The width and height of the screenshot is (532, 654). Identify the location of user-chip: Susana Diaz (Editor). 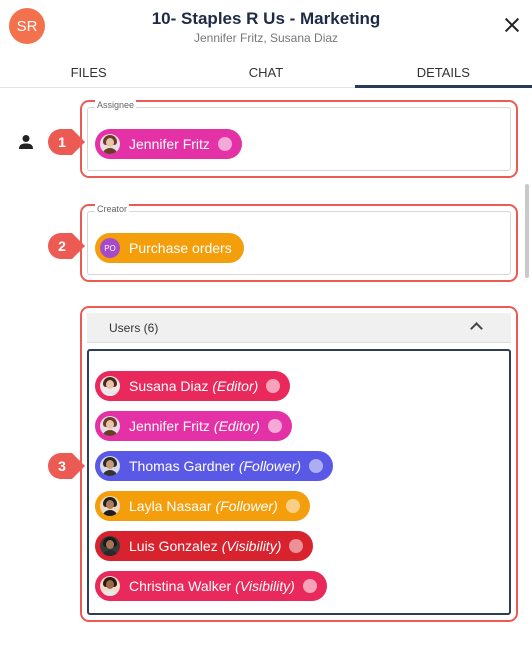
(193, 386).